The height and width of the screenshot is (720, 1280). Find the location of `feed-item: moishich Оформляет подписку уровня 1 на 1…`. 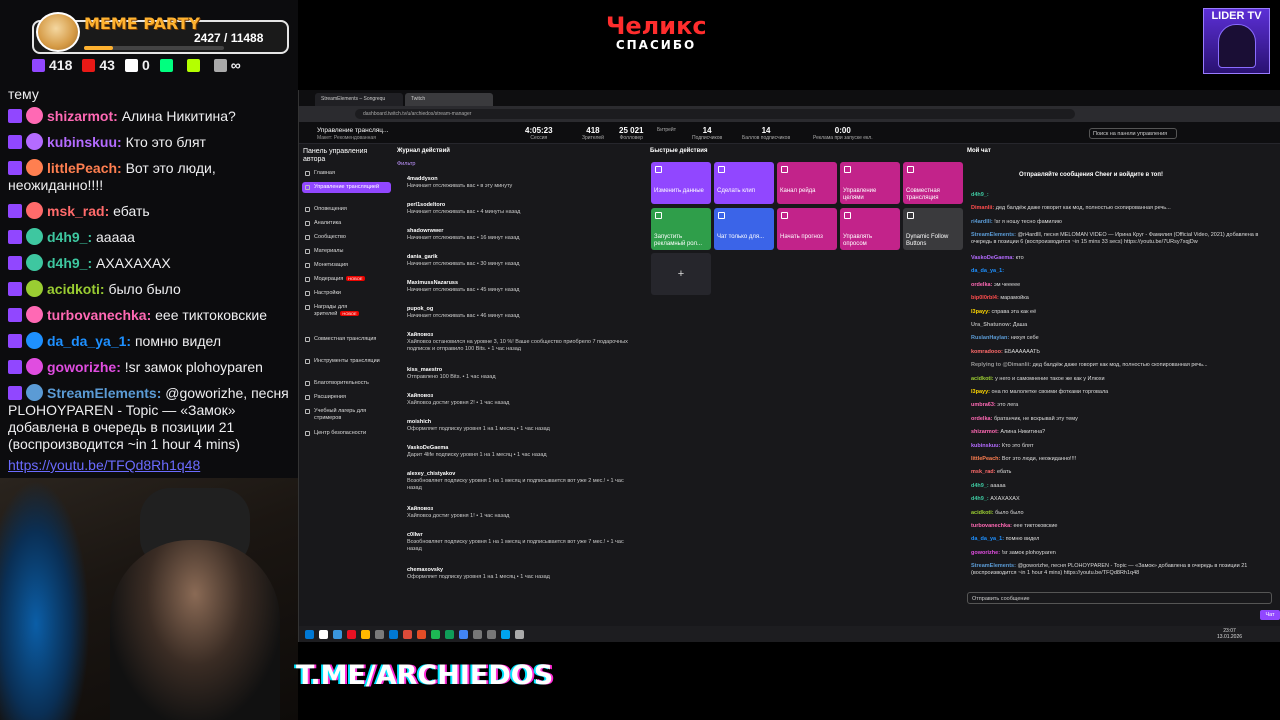

feed-item: moishich Оформляет подписку уровня 1 на 1… is located at coordinates (514, 426).